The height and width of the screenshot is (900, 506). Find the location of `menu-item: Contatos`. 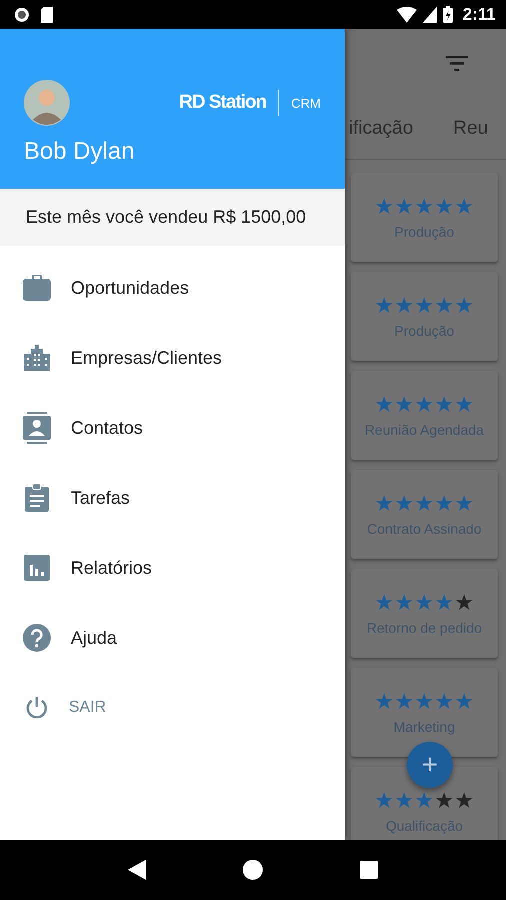

menu-item: Contatos is located at coordinates (172, 428).